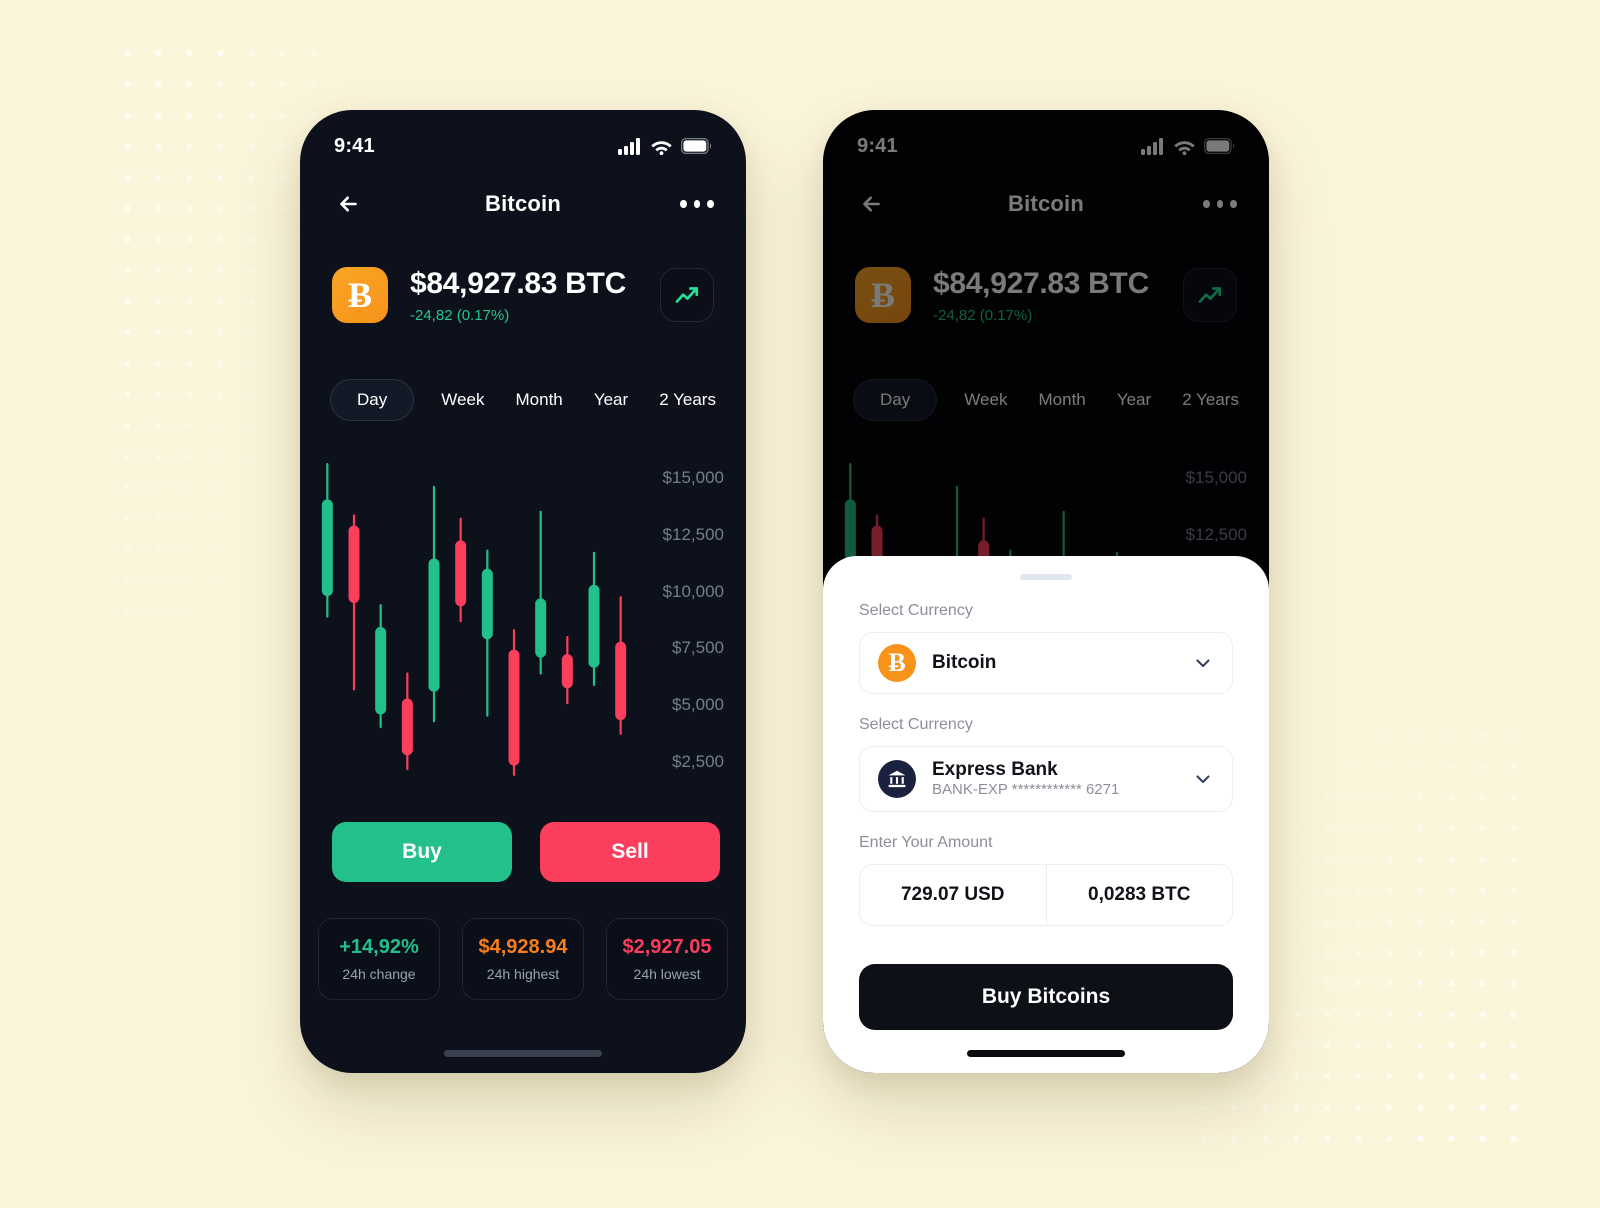 This screenshot has height=1208, width=1600. I want to click on sheet-drag-handle, so click(1046, 577).